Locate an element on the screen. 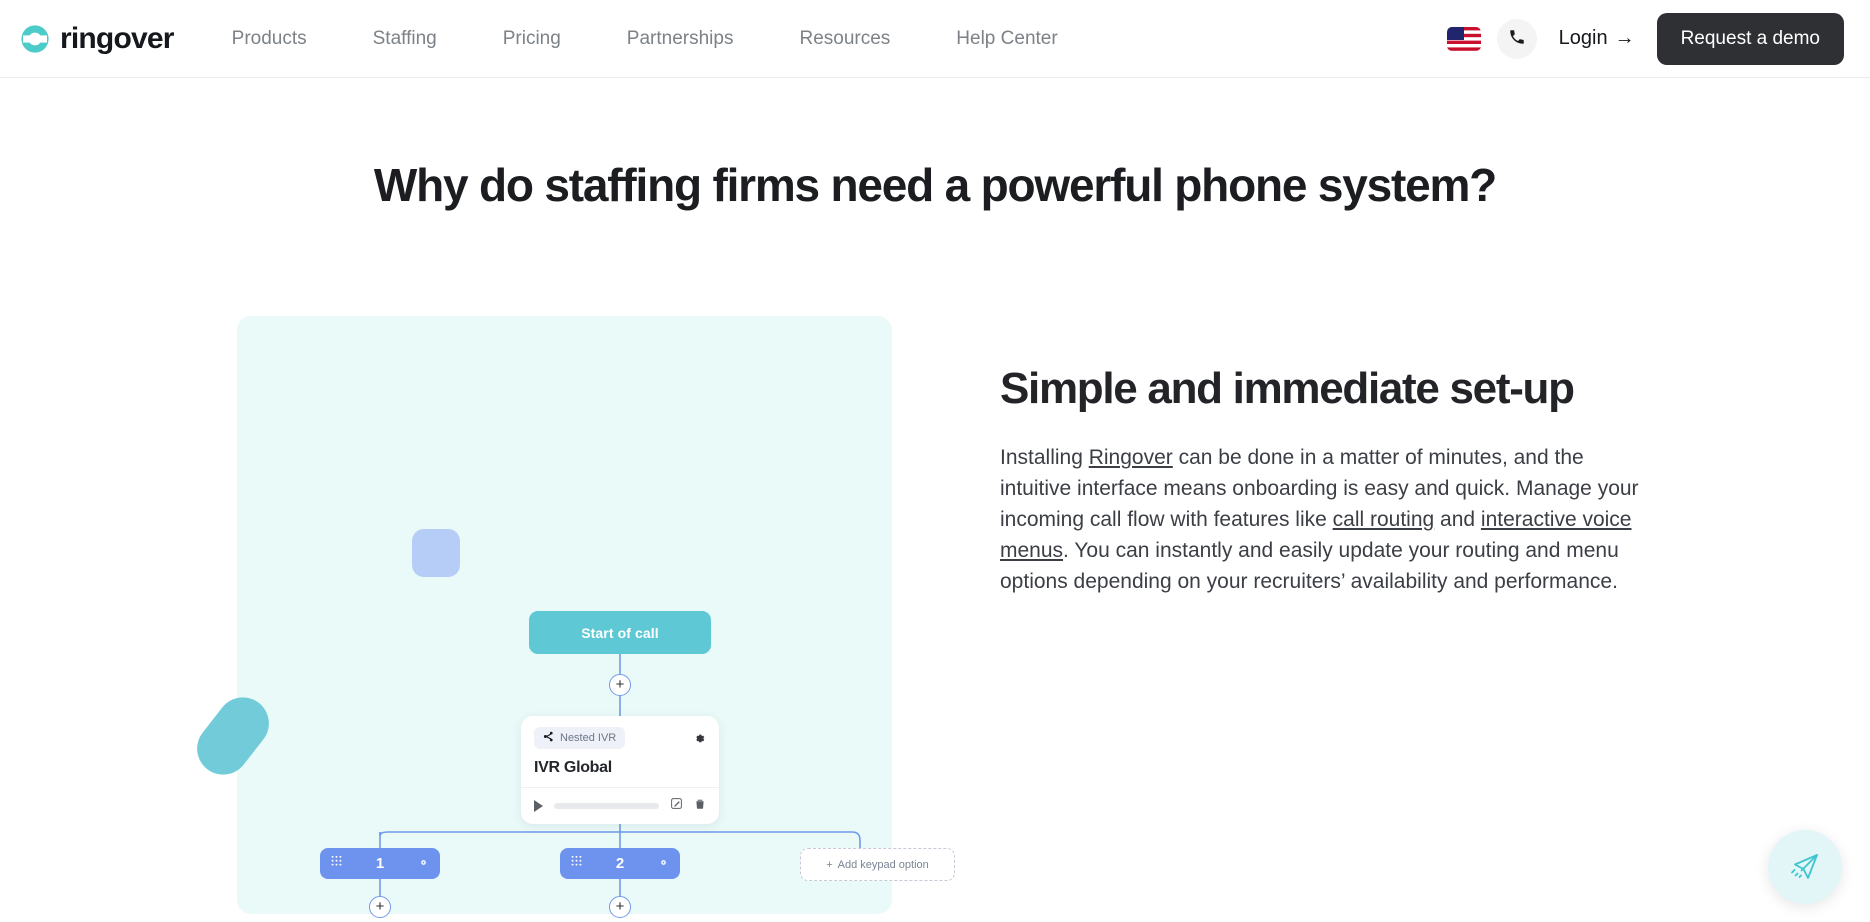  ivr-card-header: Nested IVR IVR Global is located at coordinates (620, 751).